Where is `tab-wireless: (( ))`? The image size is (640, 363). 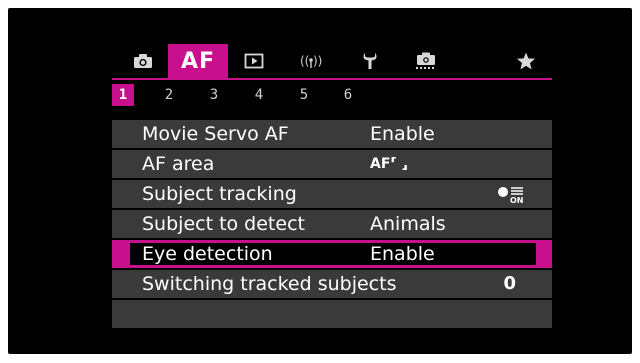 tab-wireless: (( )) is located at coordinates (311, 61).